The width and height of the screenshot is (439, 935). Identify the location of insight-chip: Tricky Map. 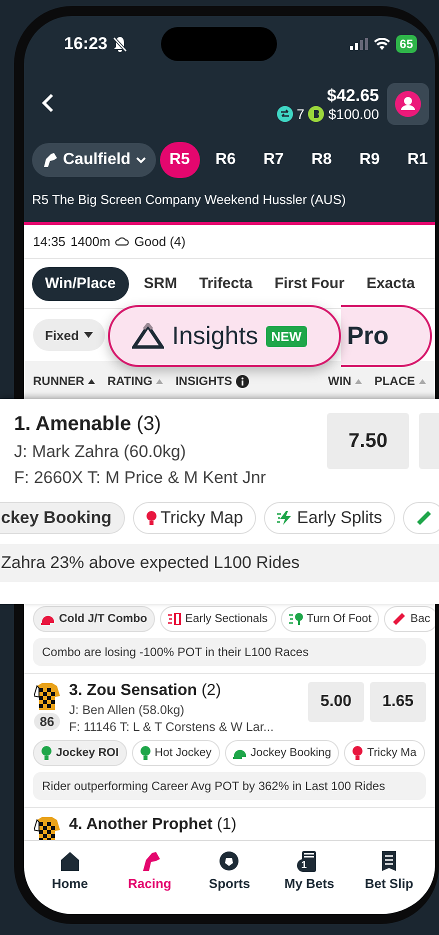
(194, 518).